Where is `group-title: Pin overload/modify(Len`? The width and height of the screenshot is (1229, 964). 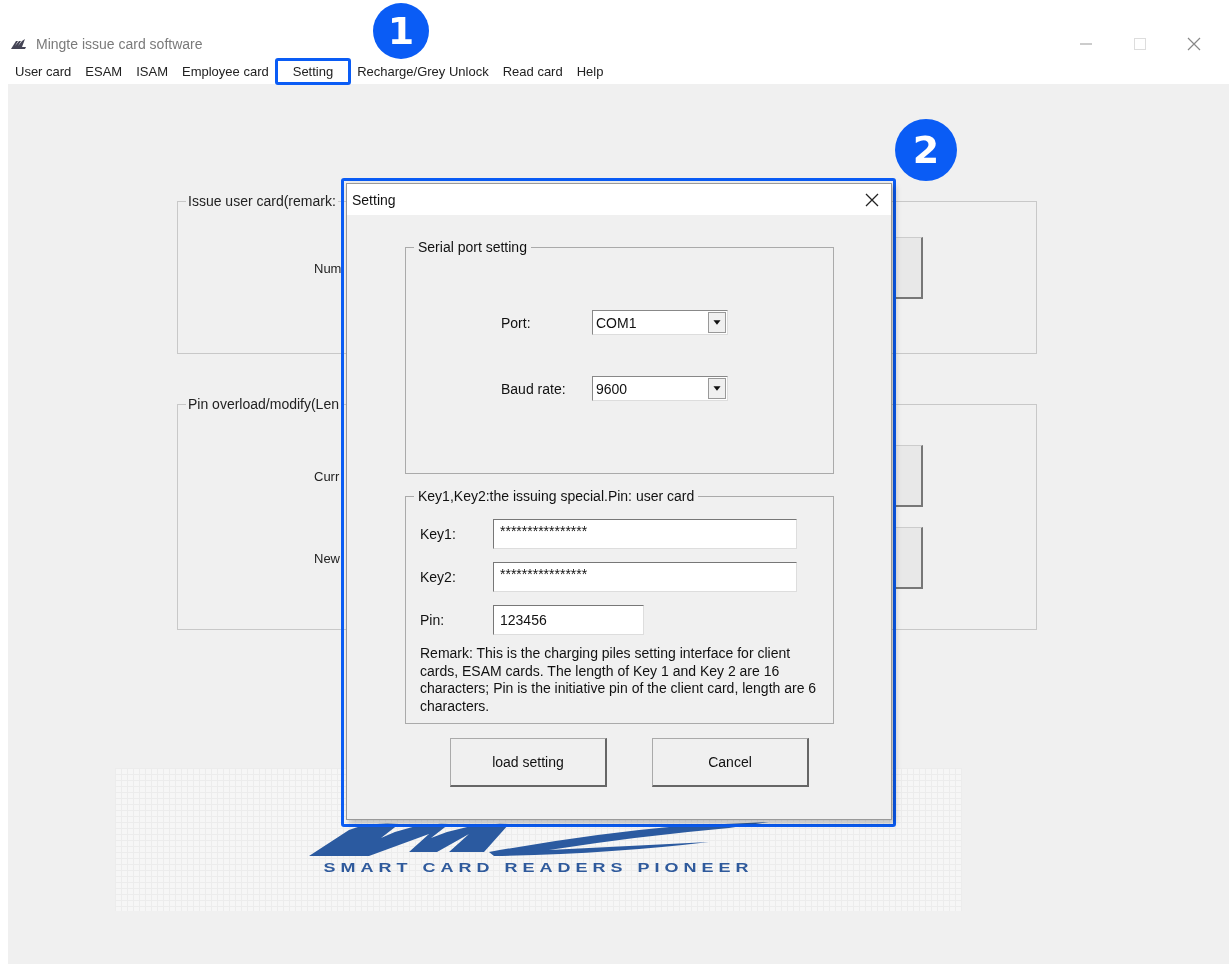
group-title: Pin overload/modify(Len is located at coordinates (263, 404).